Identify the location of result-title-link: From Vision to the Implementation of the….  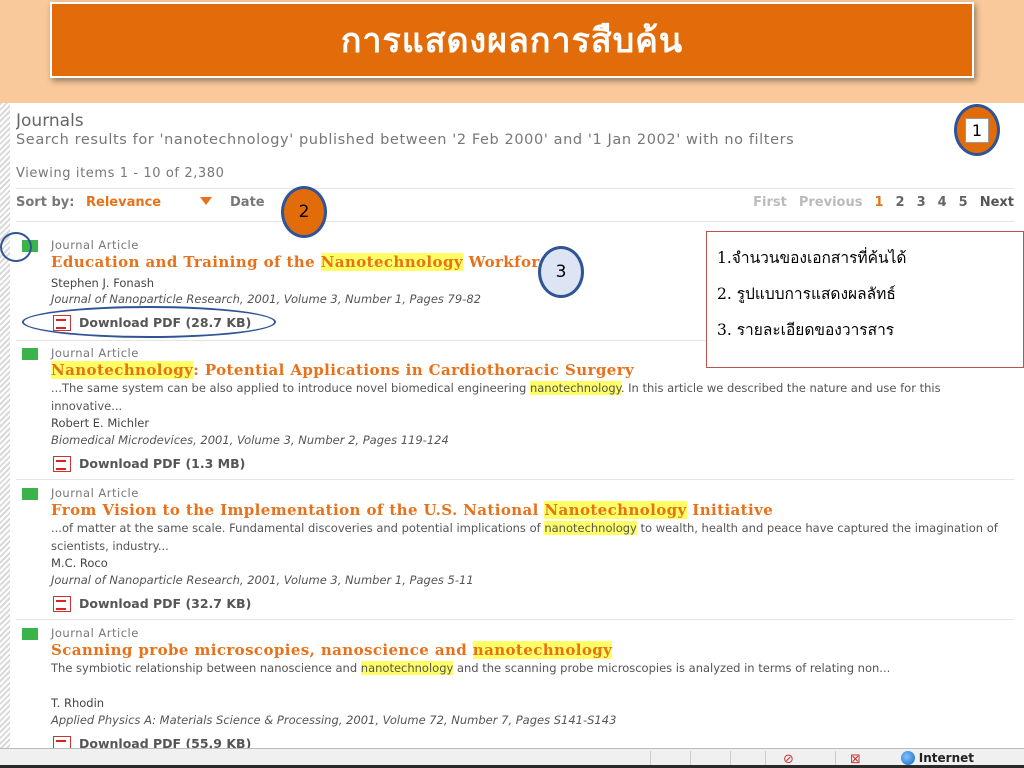
(412, 510).